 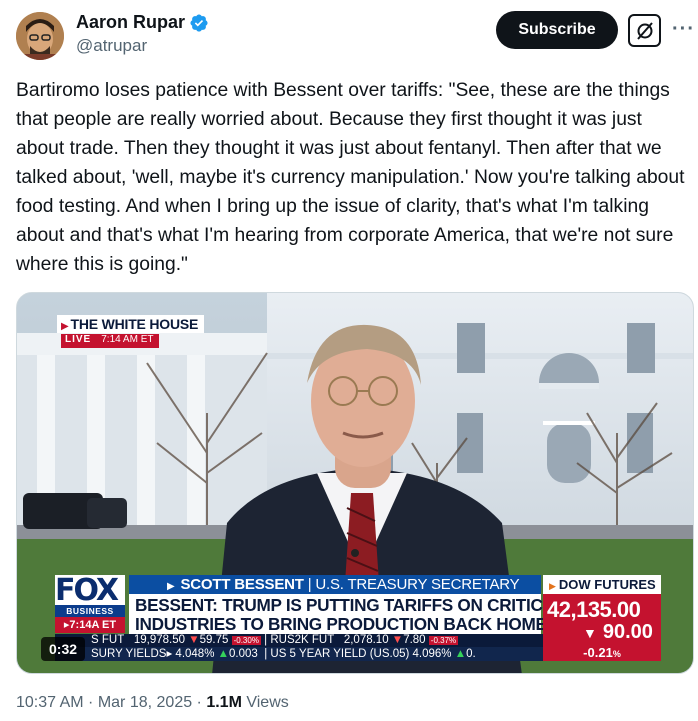 I want to click on dow-futures-box: 42,135.00 ▼ 90.00, so click(x=602, y=622).